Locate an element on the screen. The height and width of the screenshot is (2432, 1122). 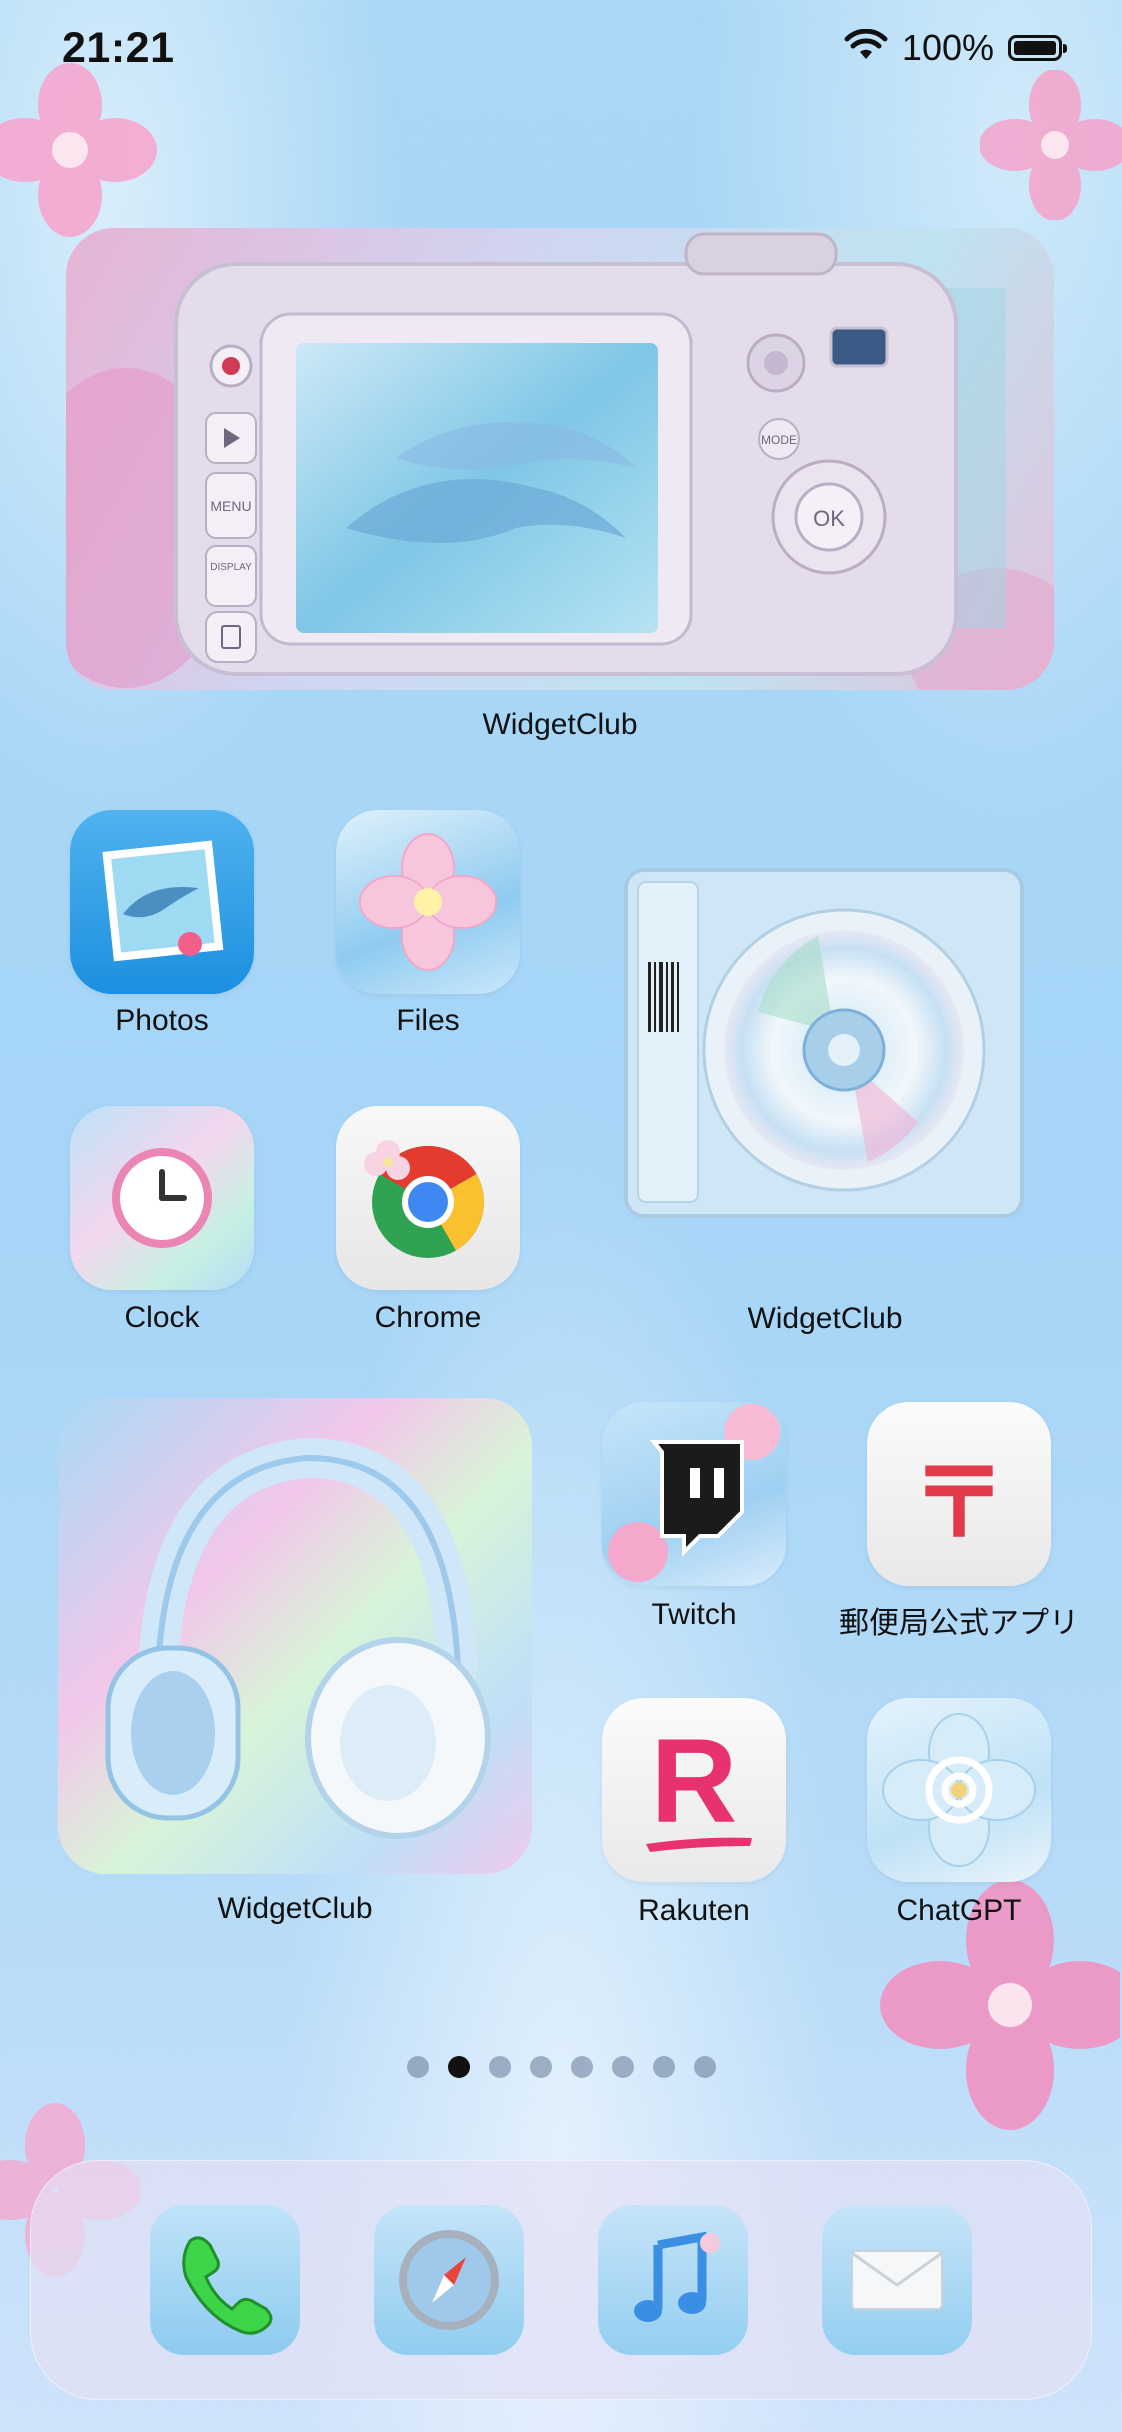
page-indicator is located at coordinates (561, 2067).